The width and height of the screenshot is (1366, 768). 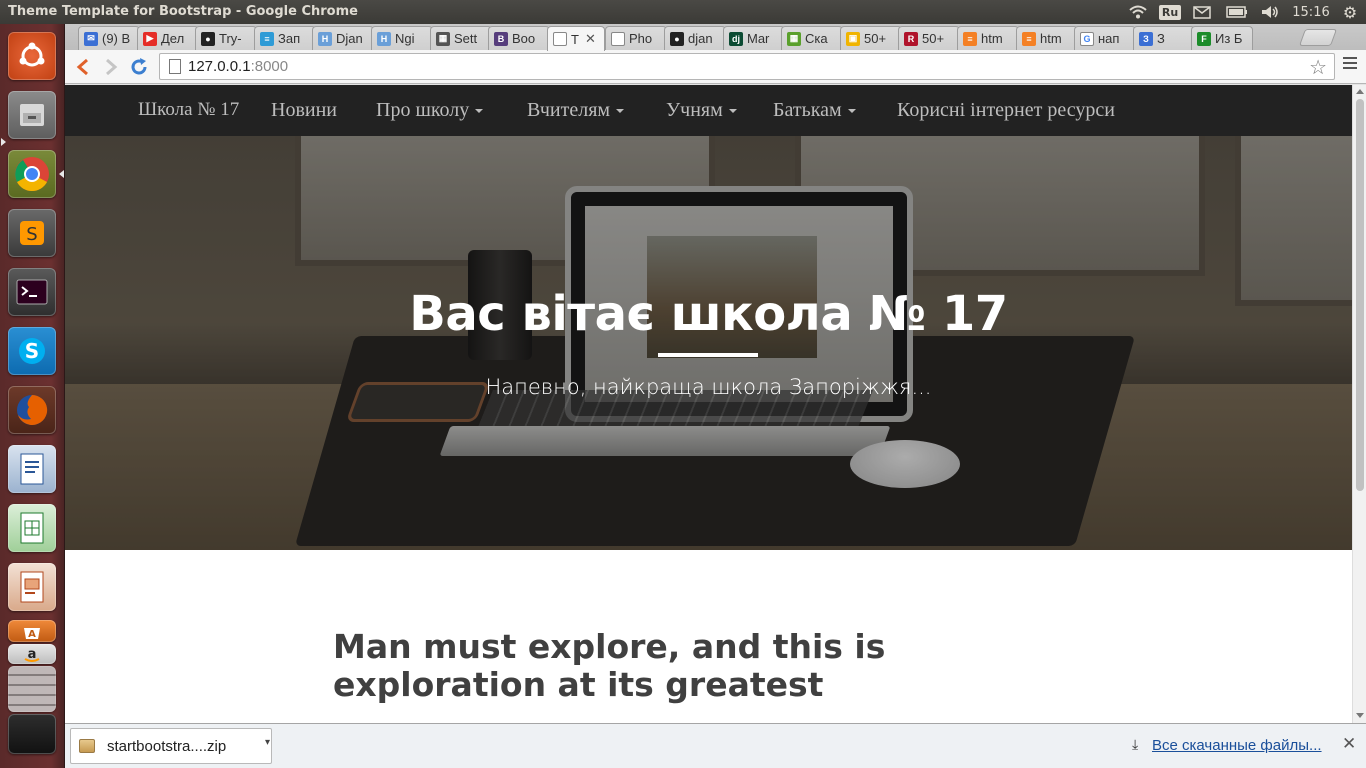 What do you see at coordinates (636, 38) in the screenshot?
I see `browser-tab: Pho` at bounding box center [636, 38].